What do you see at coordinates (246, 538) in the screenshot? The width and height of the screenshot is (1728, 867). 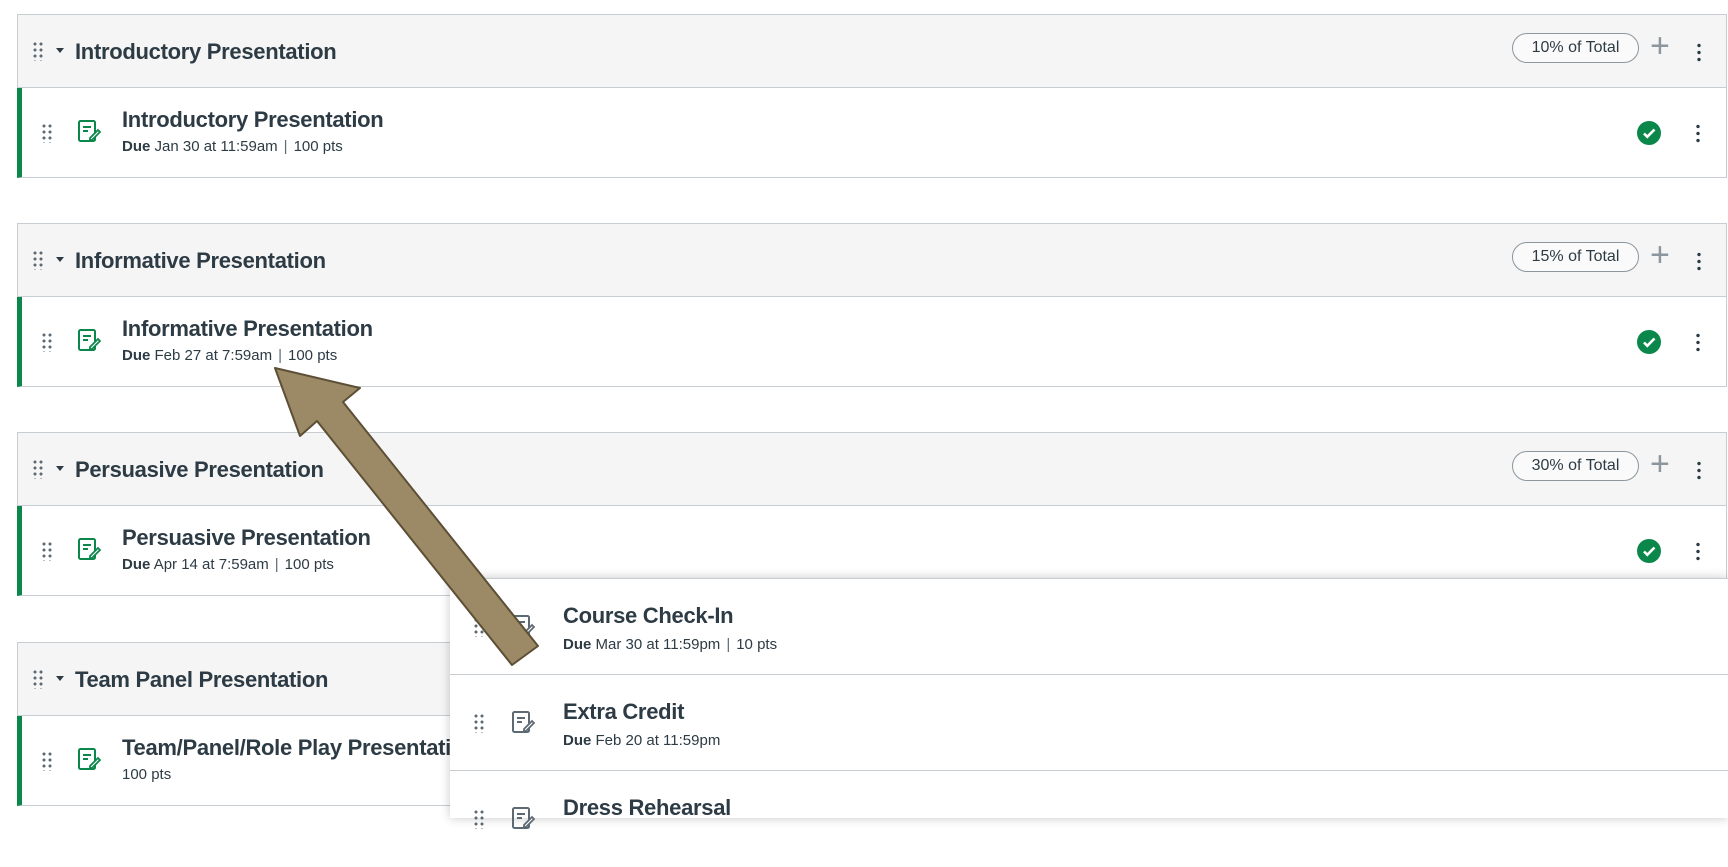 I see `assignment-title-link: Persuasive Presentation` at bounding box center [246, 538].